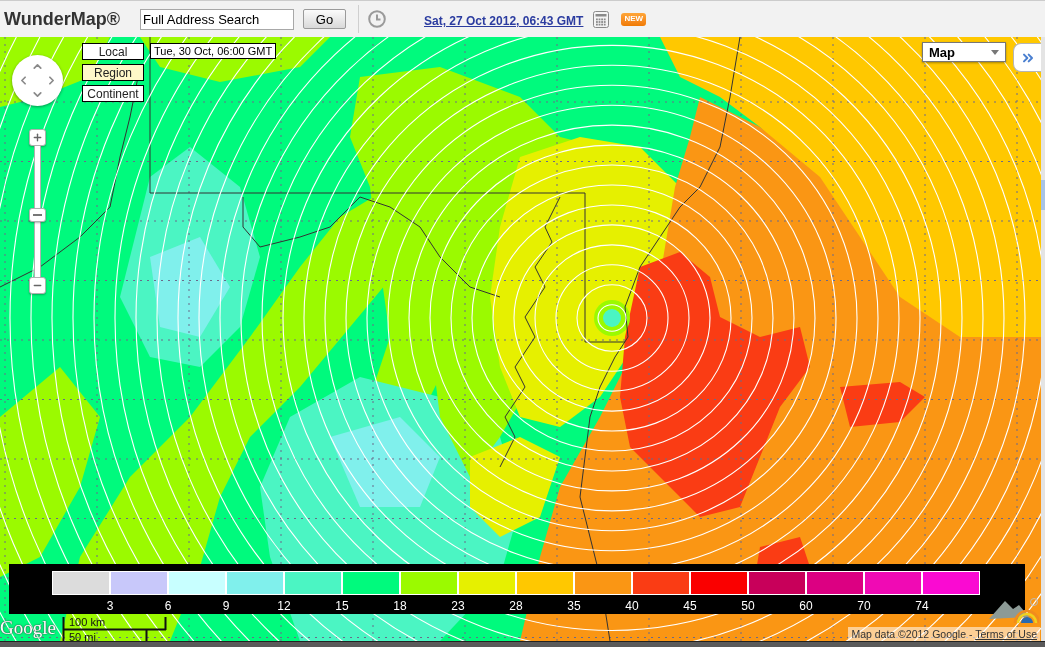 This screenshot has height=647, width=1045. What do you see at coordinates (377, 19) in the screenshot?
I see `clock-icon` at bounding box center [377, 19].